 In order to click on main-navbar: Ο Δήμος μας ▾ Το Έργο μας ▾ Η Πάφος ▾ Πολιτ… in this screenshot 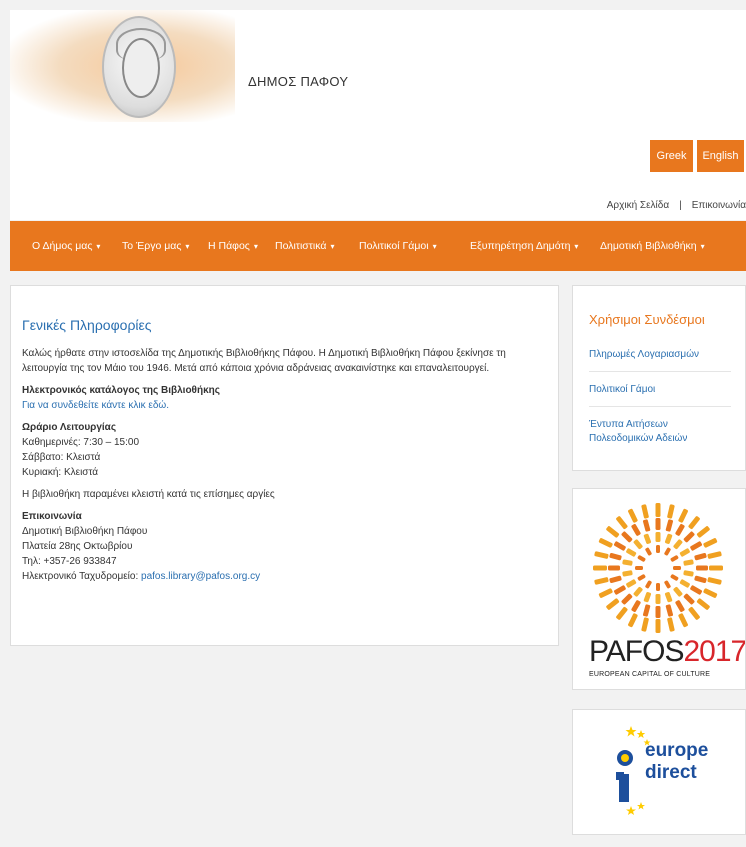, I will do `click(378, 246)`.